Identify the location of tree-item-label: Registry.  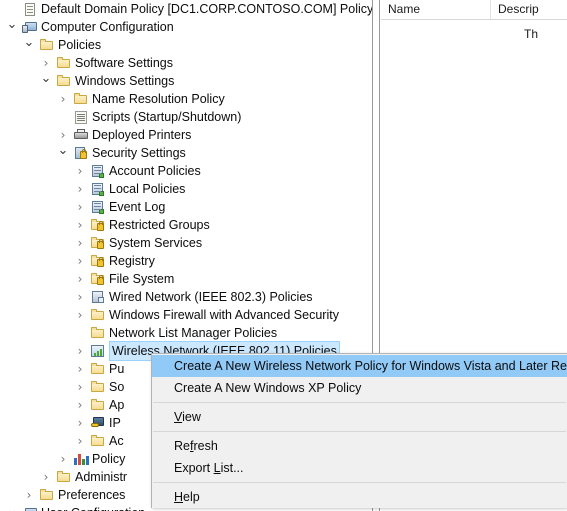
(132, 261).